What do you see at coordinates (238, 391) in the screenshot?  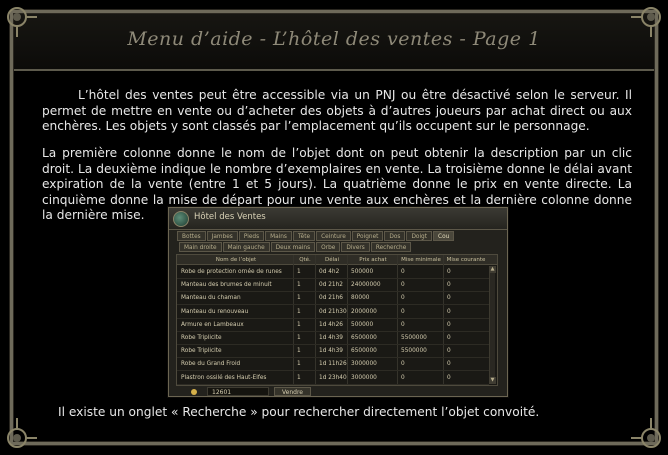 I see `money-amount: 12601` at bounding box center [238, 391].